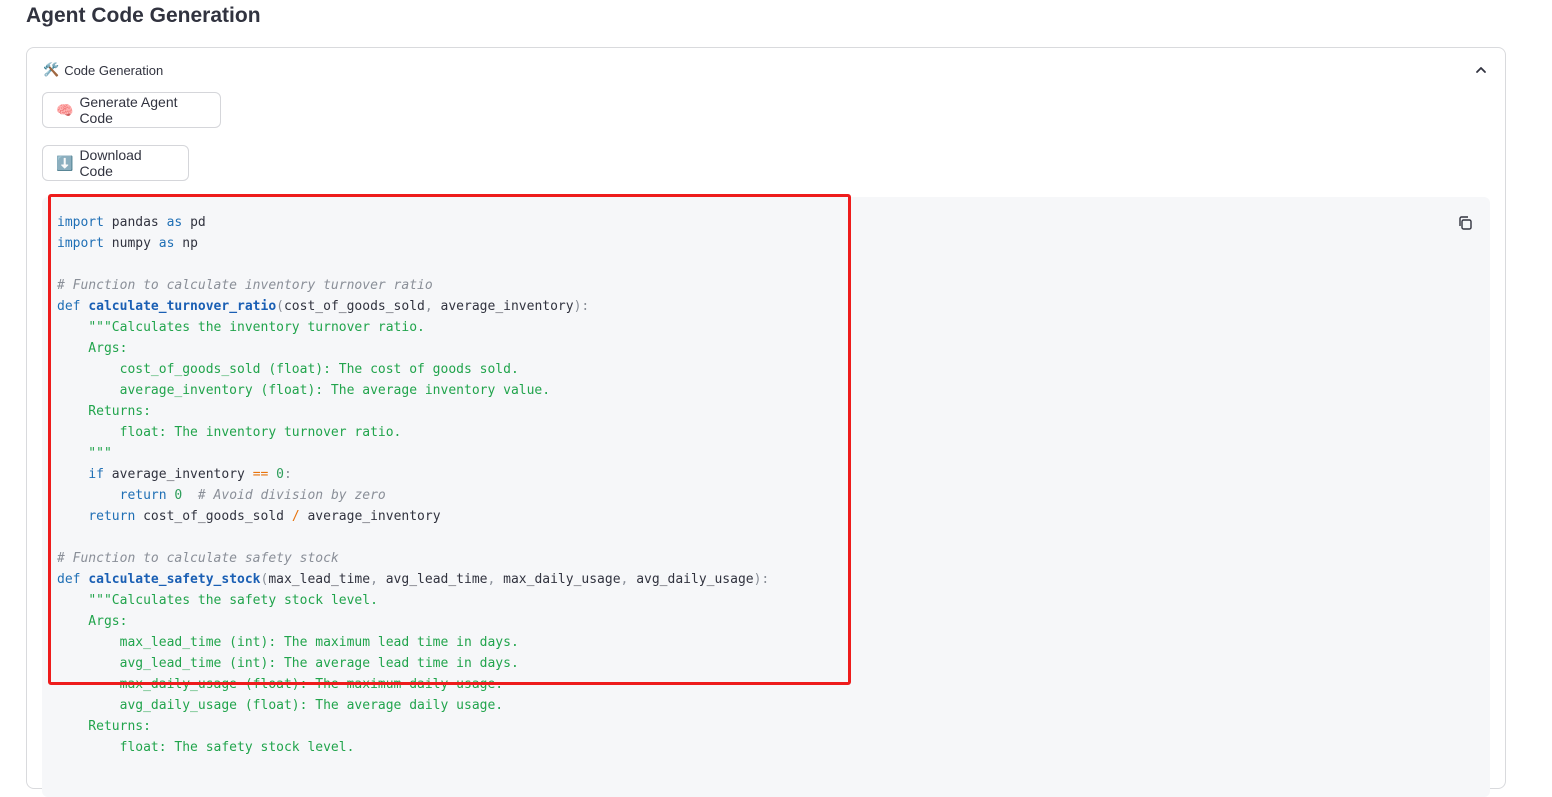 Image resolution: width=1552 pixels, height=797 pixels. Describe the element at coordinates (84, 453) in the screenshot. I see `code-line: """` at that location.